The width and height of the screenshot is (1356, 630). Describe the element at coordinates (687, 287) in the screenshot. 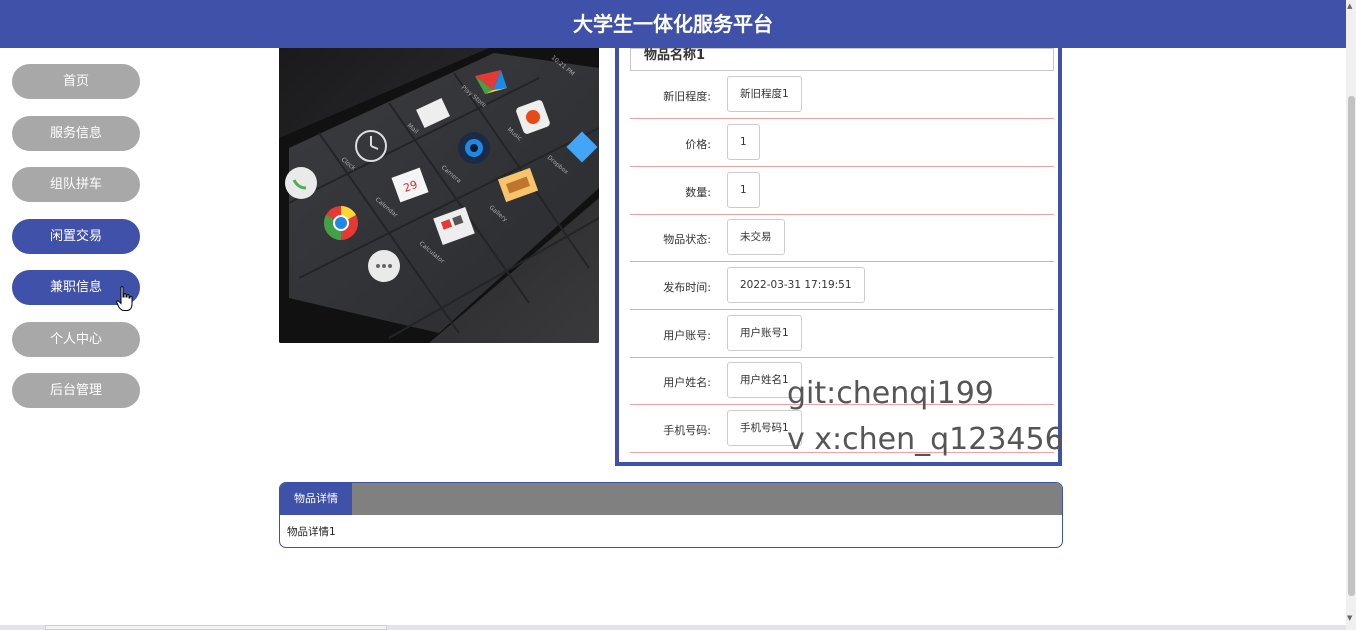

I see `publish-time-label: 发布时间:` at that location.